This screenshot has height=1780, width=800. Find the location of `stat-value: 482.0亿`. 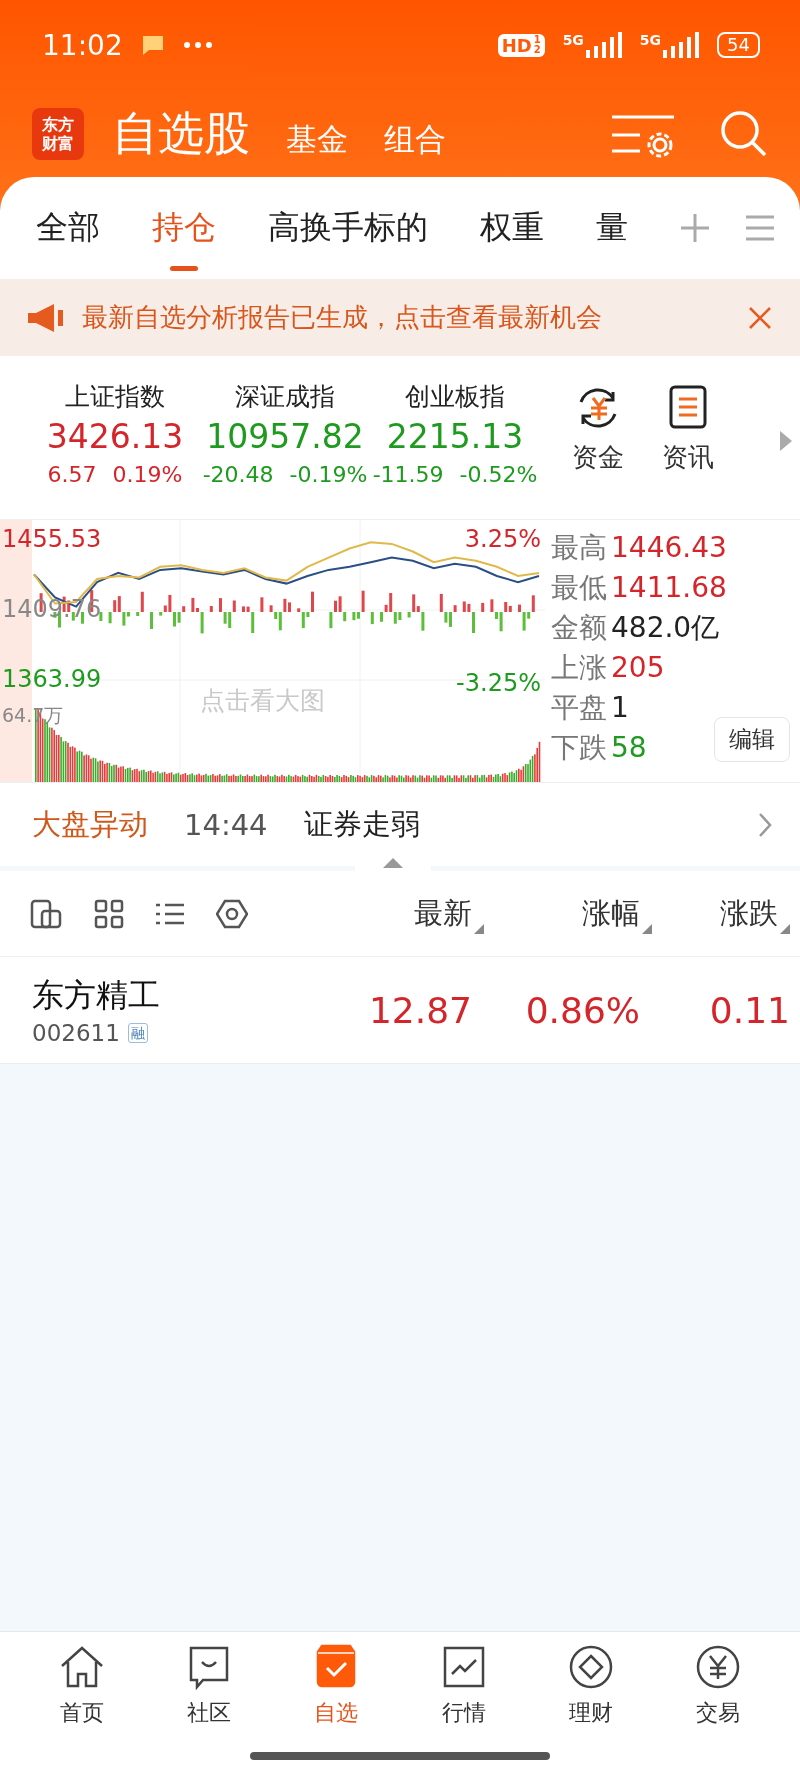

stat-value: 482.0亿 is located at coordinates (665, 628).